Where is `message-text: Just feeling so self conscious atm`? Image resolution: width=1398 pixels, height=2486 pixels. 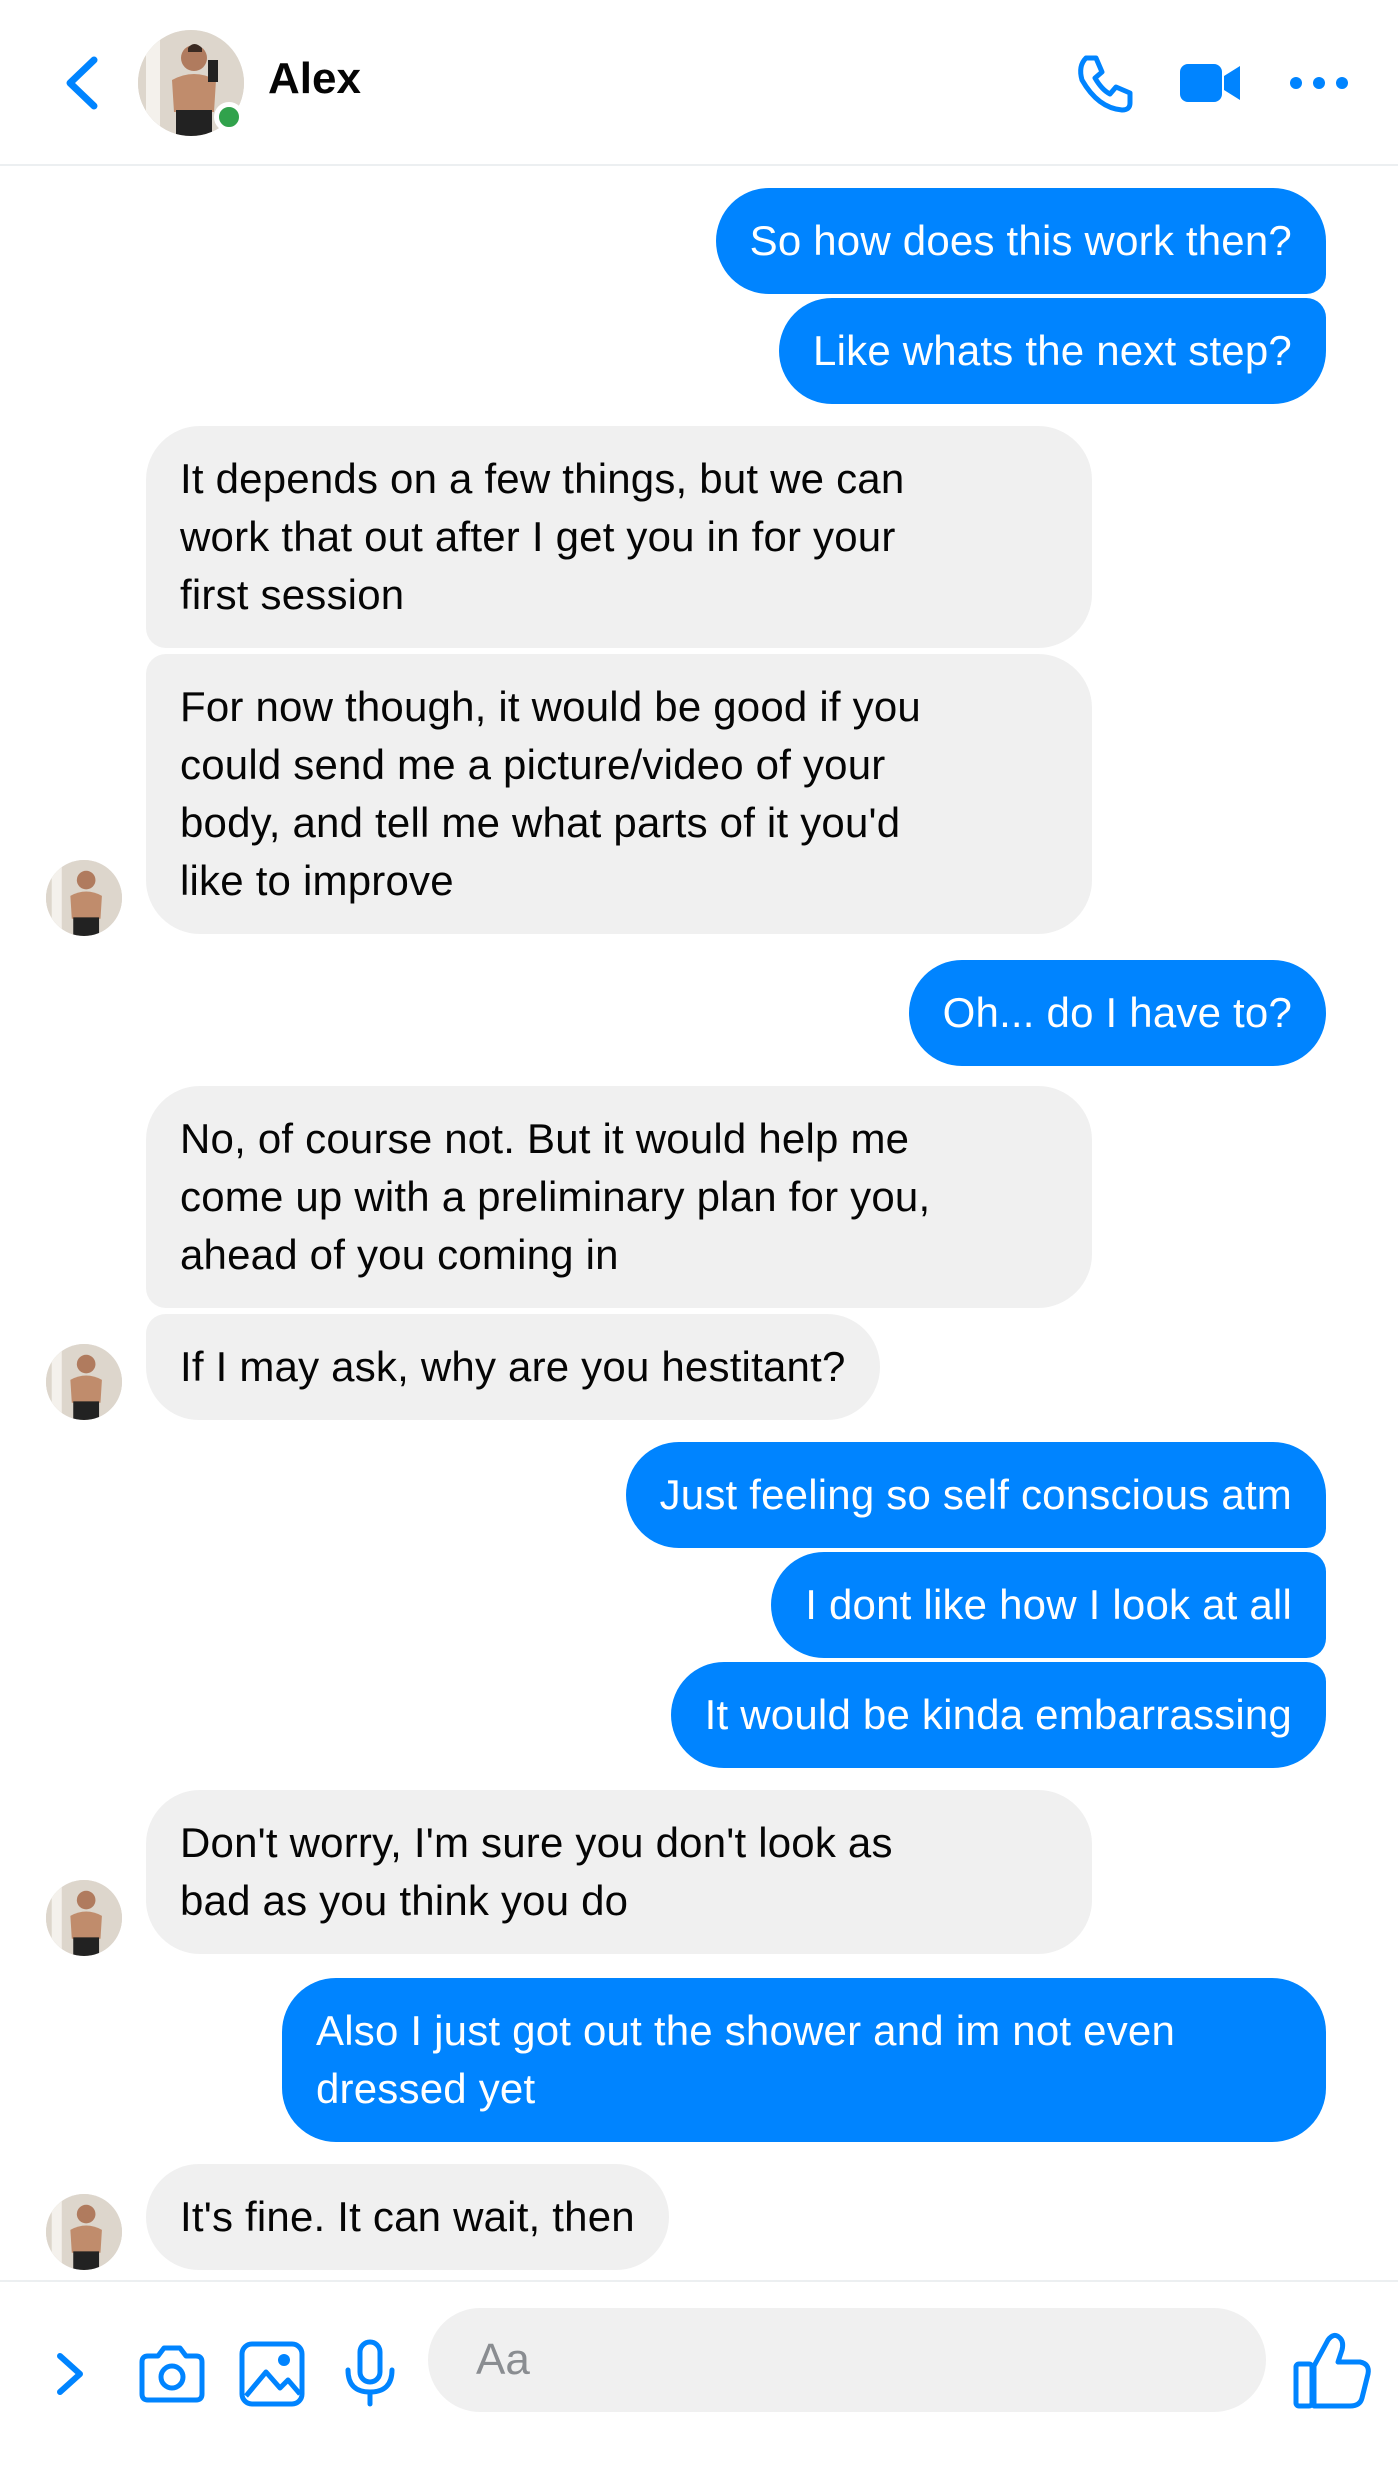
message-text: Just feeling so self conscious atm is located at coordinates (975, 1494).